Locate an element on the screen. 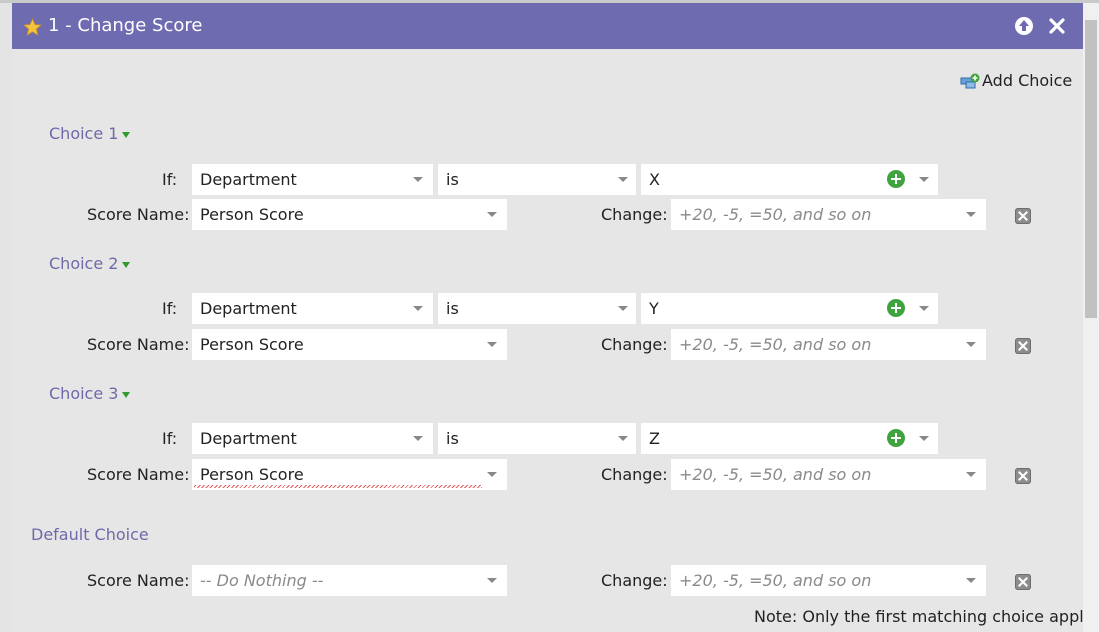 This screenshot has height=632, width=1099. choice-3-score-name-select: Person Score is located at coordinates (349, 474).